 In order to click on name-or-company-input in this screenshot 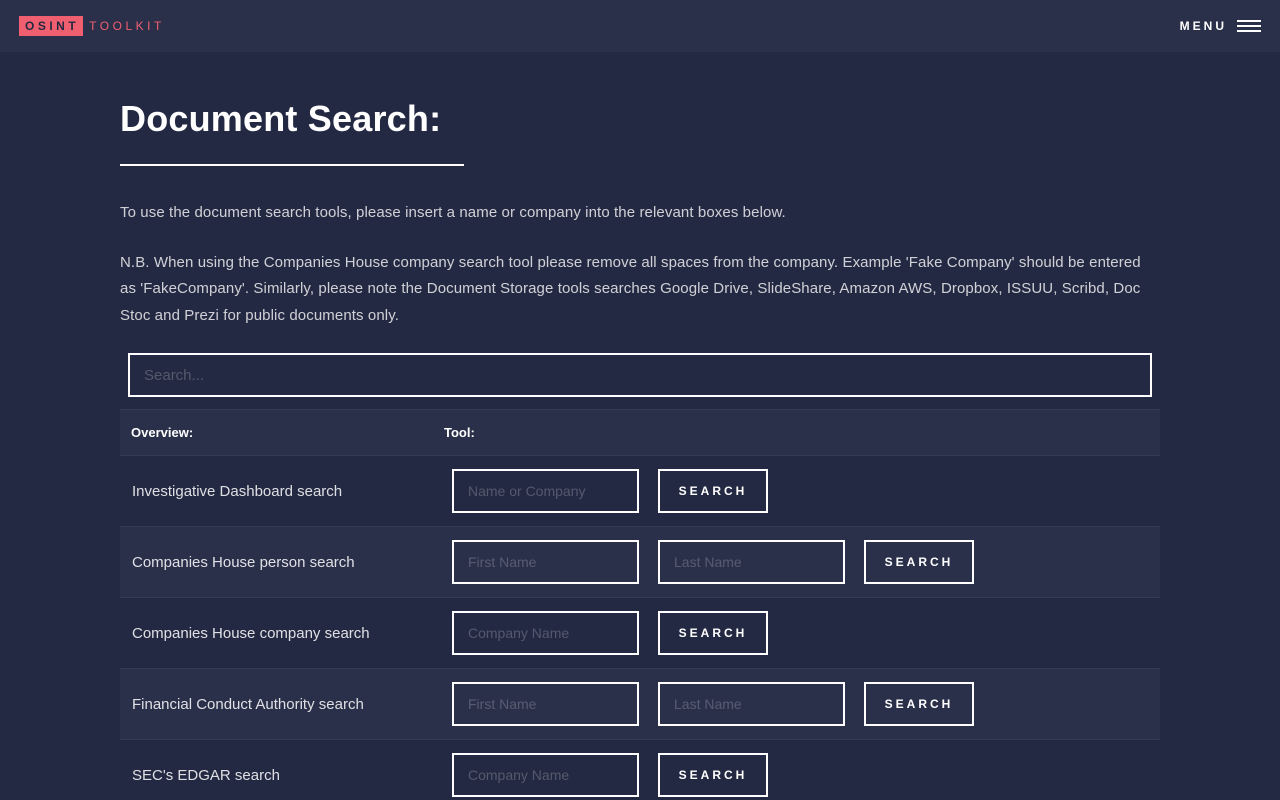, I will do `click(545, 491)`.